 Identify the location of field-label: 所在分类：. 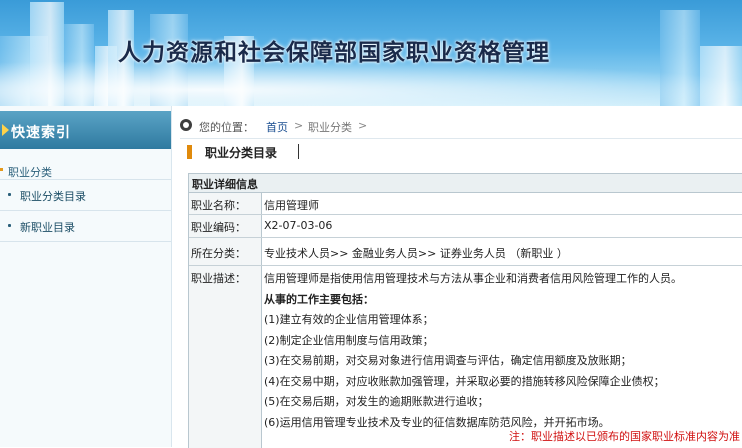
(218, 253).